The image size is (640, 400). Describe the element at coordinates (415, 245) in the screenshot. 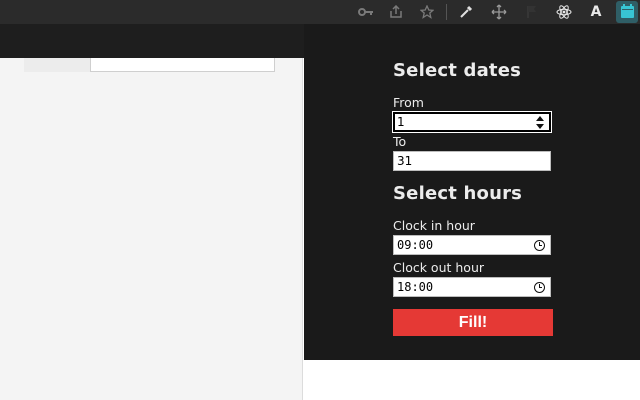

I see `clock-in-value: 09:00` at that location.